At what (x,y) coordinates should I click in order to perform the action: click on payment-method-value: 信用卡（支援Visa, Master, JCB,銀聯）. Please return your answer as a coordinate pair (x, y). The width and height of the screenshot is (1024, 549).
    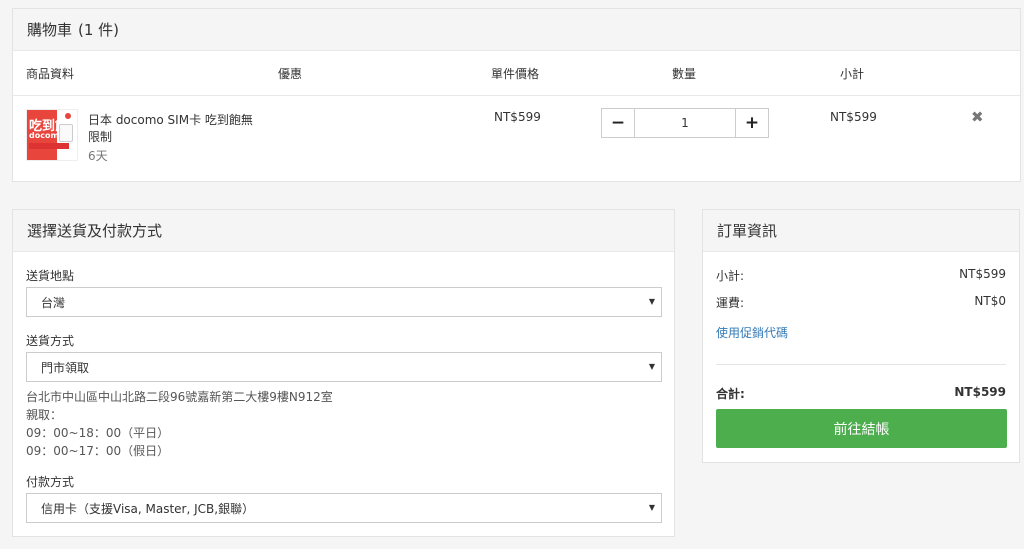
    Looking at the image, I should click on (148, 508).